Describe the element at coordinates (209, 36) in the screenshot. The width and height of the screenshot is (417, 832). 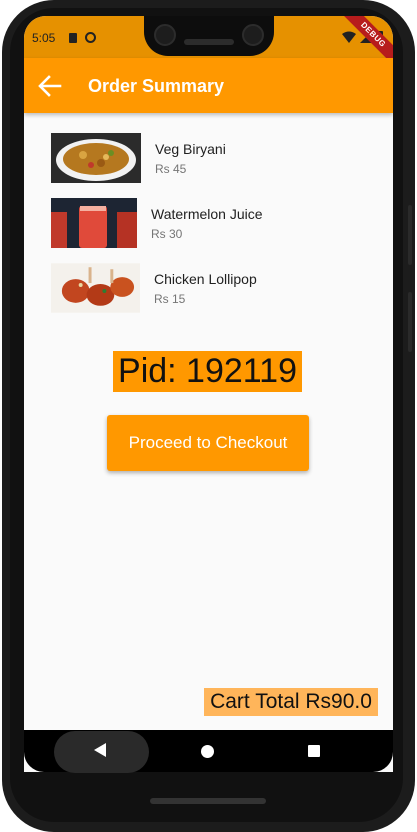
I see `camera-notch` at that location.